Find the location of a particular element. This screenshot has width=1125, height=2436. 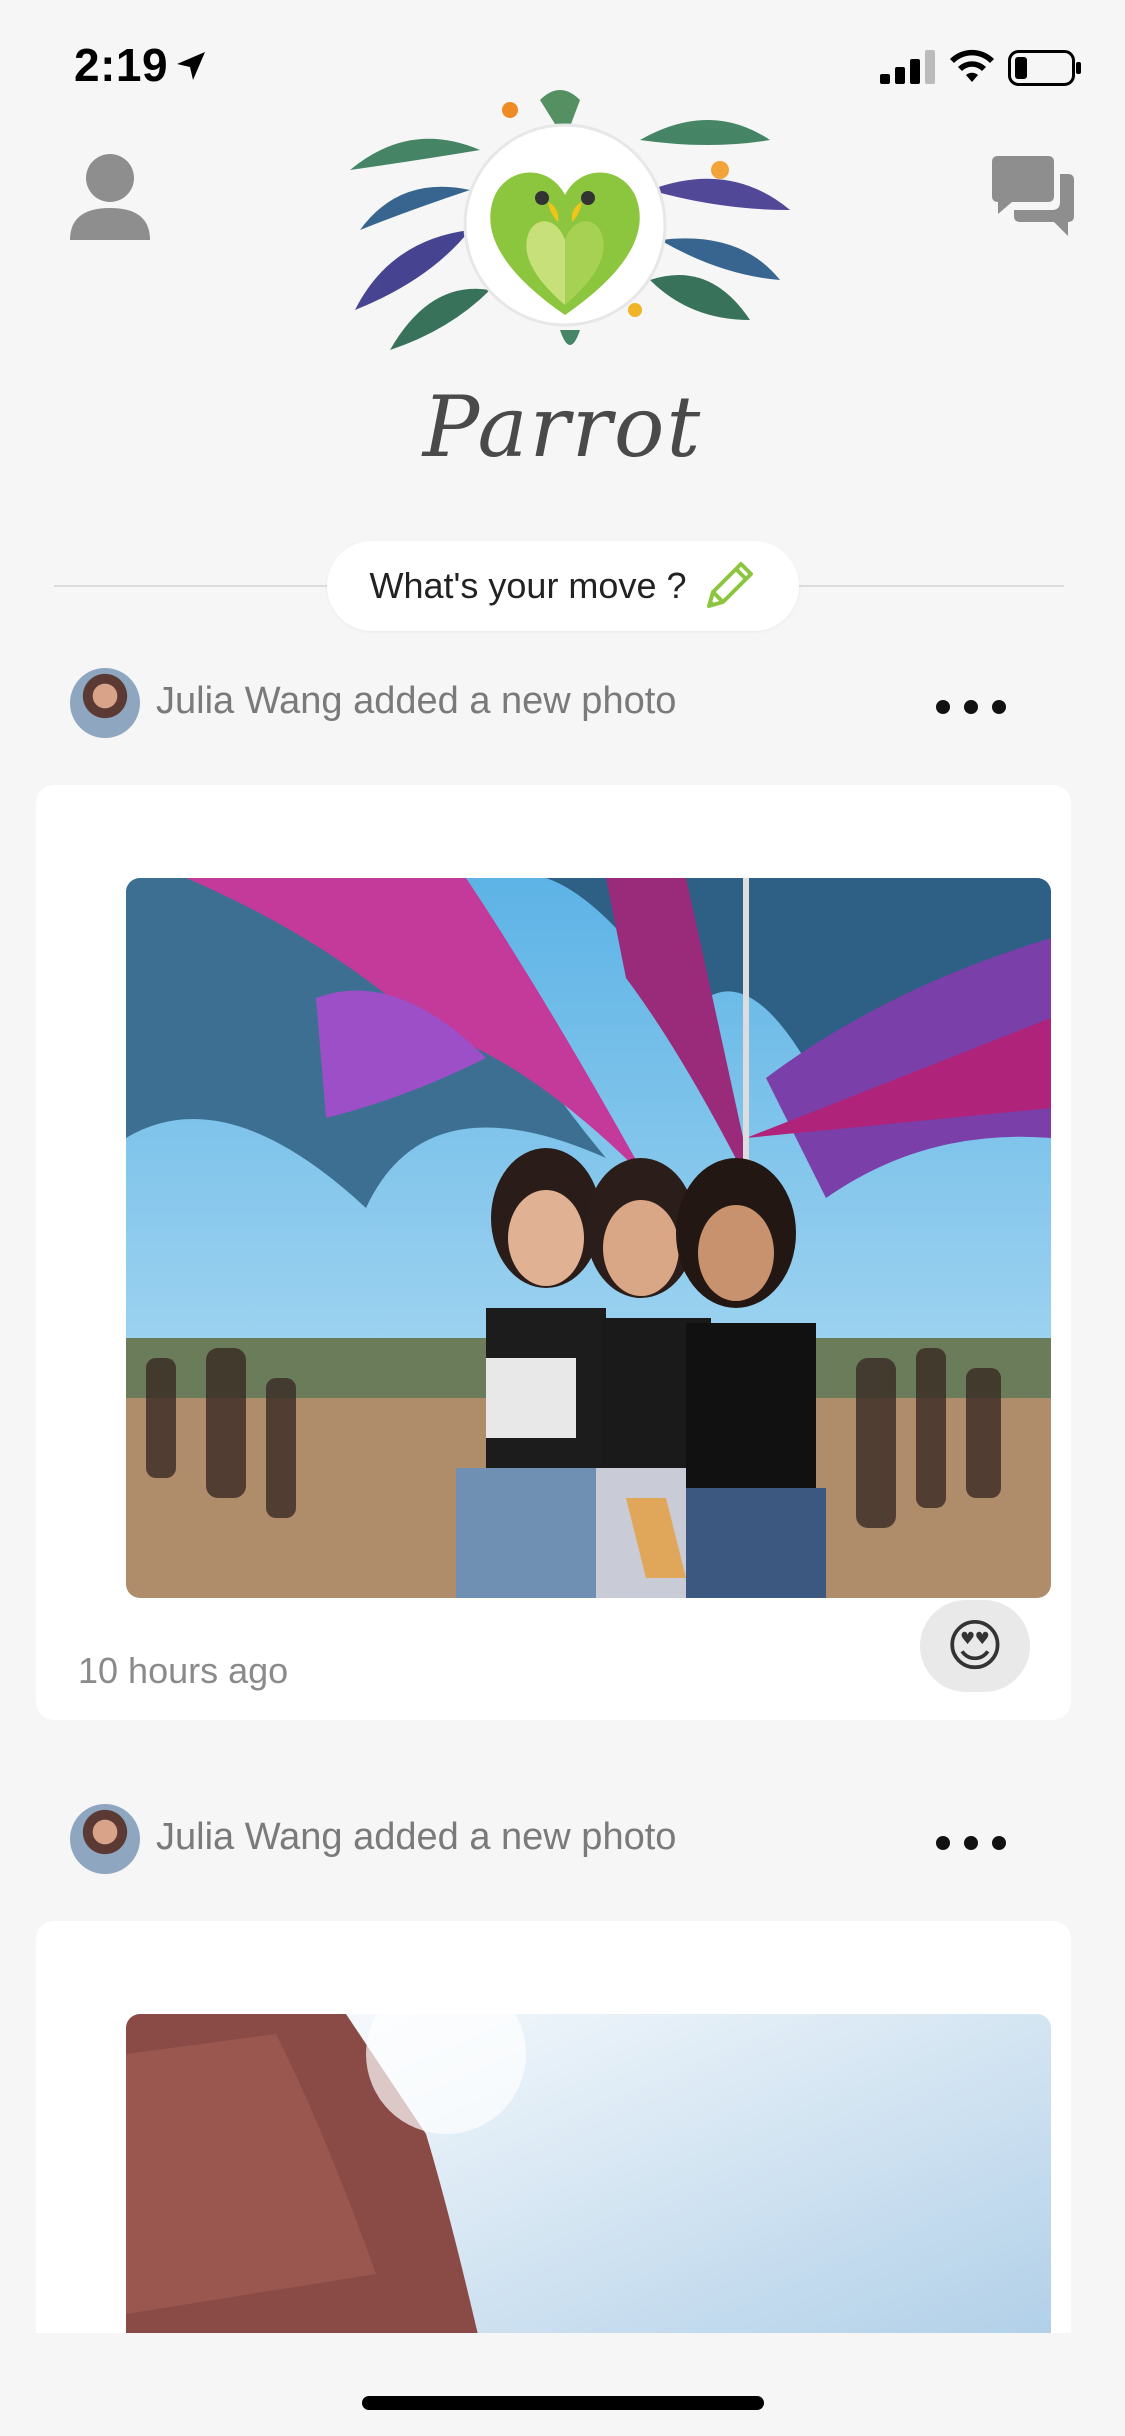

app-brand-name: Parrot is located at coordinates (562, 427).